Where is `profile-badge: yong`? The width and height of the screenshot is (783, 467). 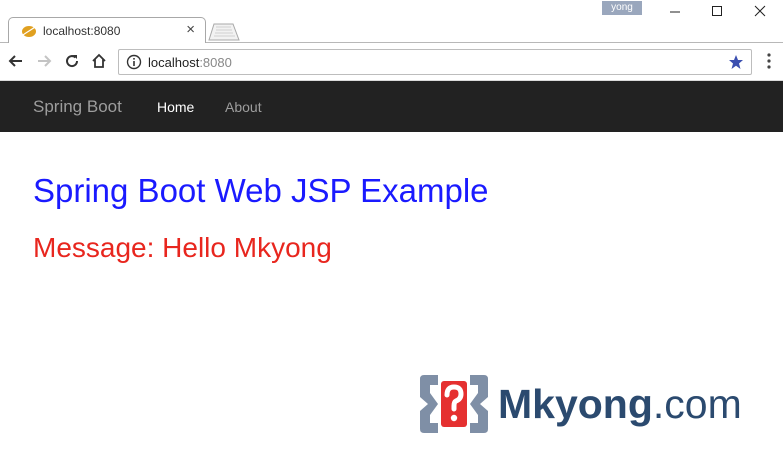 profile-badge: yong is located at coordinates (622, 8).